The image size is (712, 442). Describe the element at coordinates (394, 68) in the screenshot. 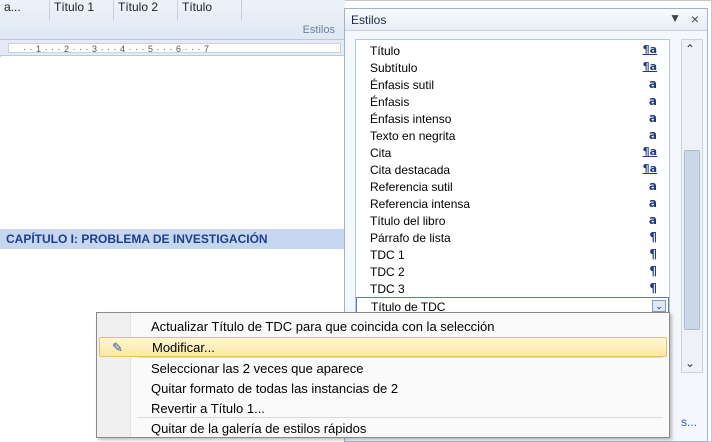

I see `style-item-label: Subtítulo` at that location.